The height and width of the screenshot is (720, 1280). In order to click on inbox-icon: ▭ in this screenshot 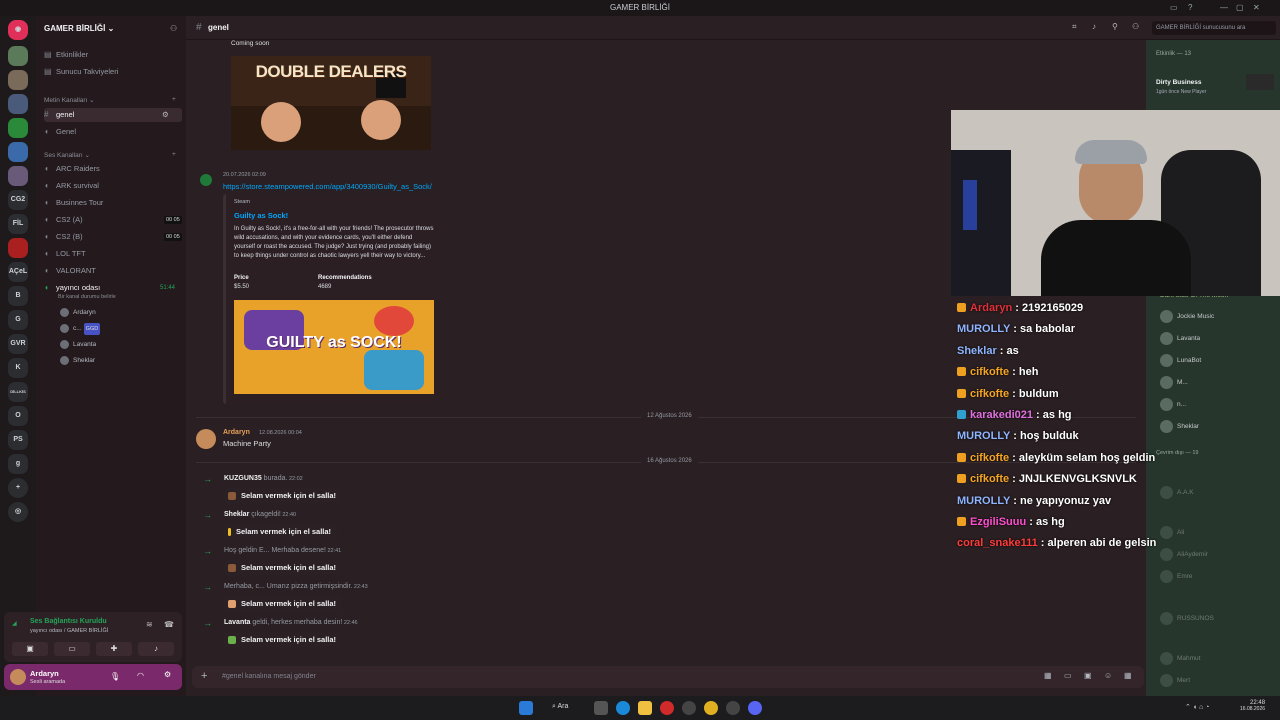, I will do `click(1174, 7)`.